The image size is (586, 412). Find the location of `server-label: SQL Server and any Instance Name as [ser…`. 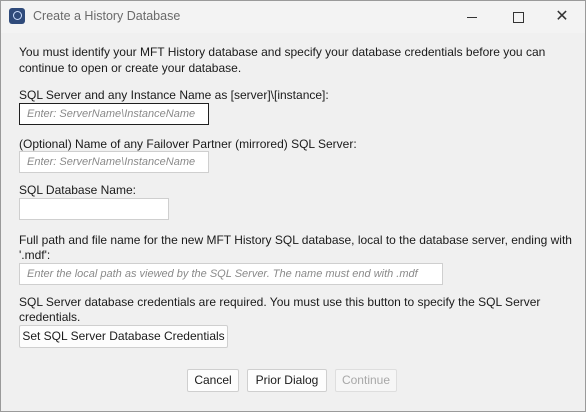

server-label: SQL Server and any Instance Name as [ser… is located at coordinates (174, 95).